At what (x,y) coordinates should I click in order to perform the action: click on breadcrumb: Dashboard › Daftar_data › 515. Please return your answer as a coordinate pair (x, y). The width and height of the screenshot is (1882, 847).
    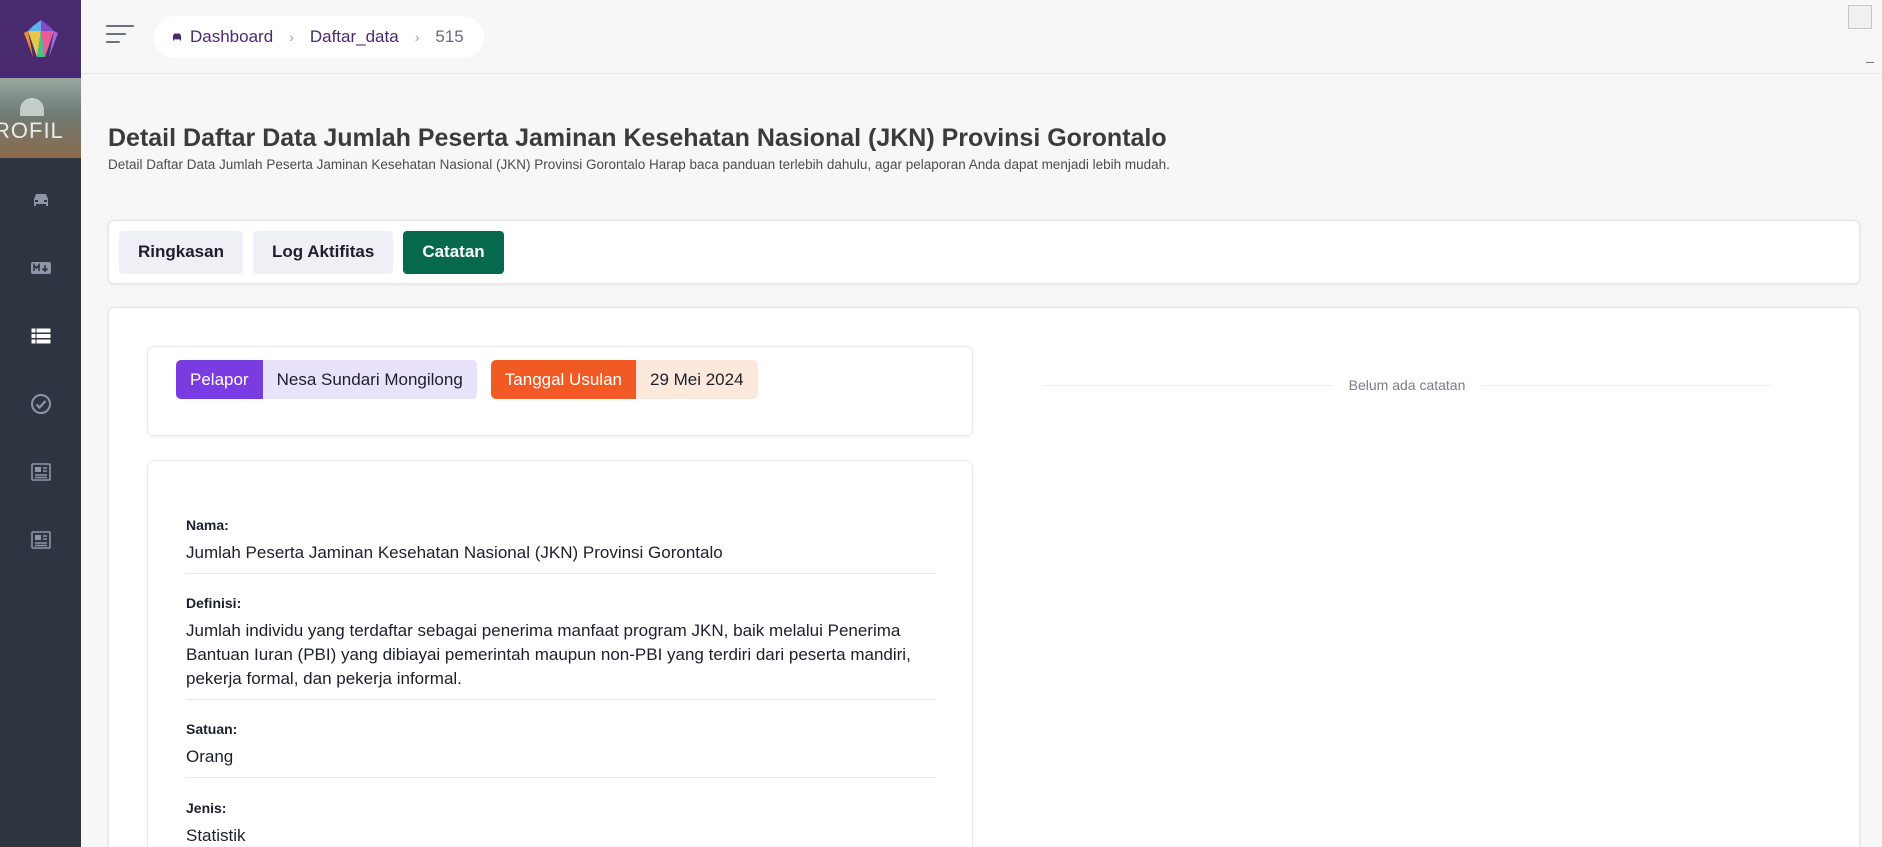
    Looking at the image, I should click on (319, 37).